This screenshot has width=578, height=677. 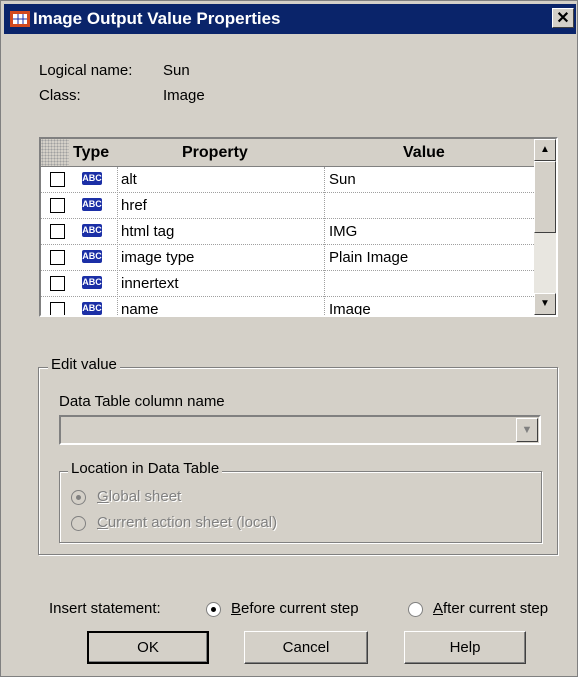 I want to click on scroll-down-button: ▼, so click(x=545, y=304).